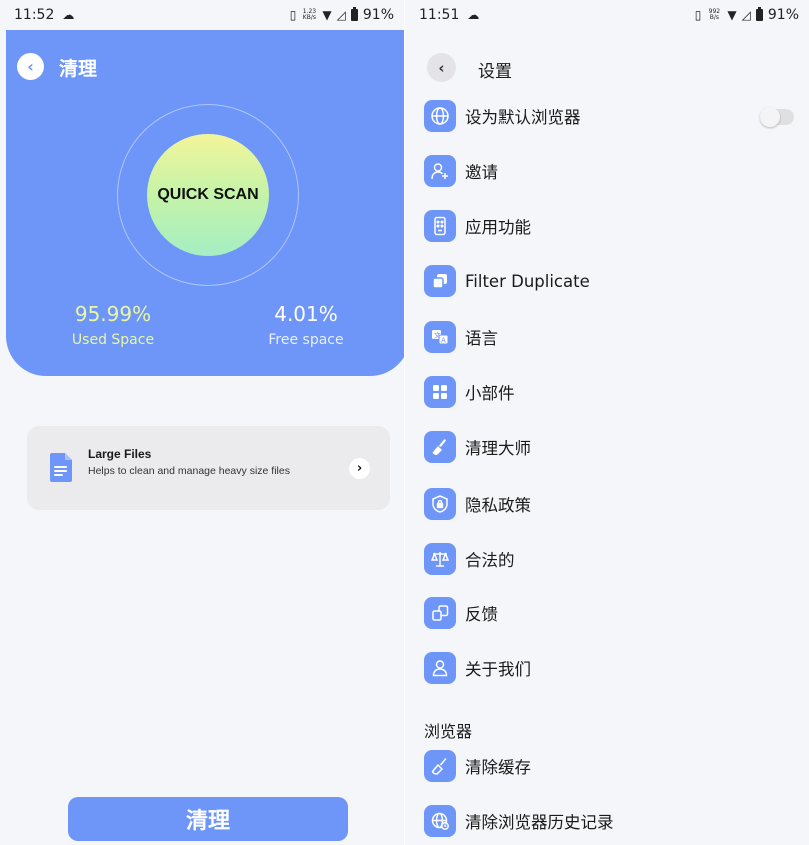  I want to click on status-time: 11:51, so click(439, 15).